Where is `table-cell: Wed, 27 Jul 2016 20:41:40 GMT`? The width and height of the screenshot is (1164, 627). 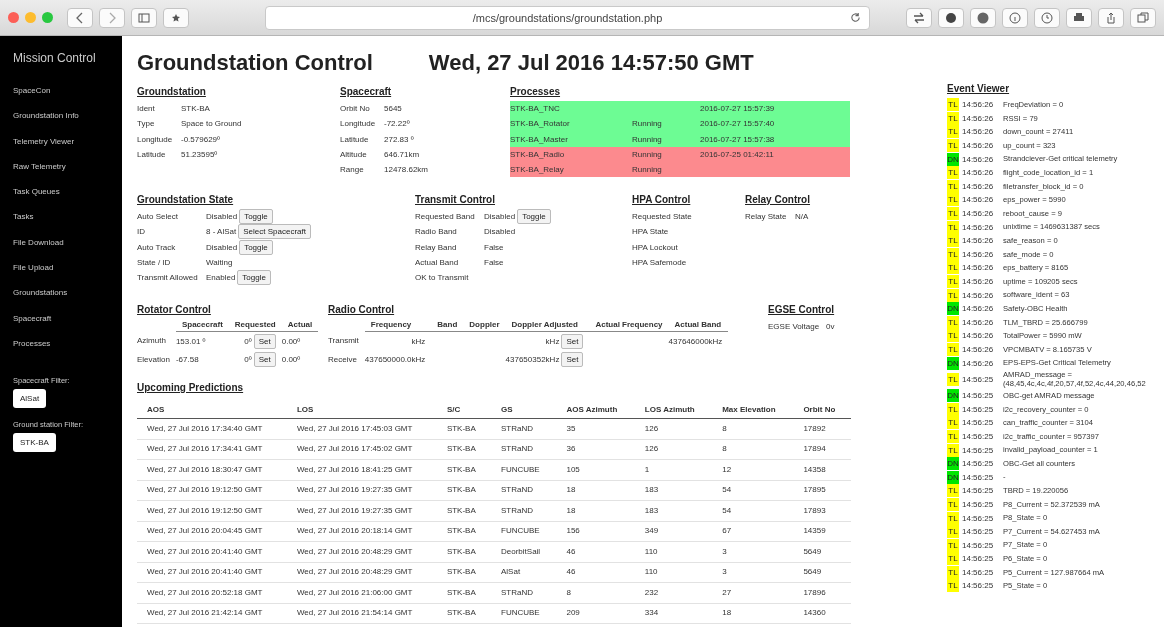 table-cell: Wed, 27 Jul 2016 20:41:40 GMT is located at coordinates (212, 551).